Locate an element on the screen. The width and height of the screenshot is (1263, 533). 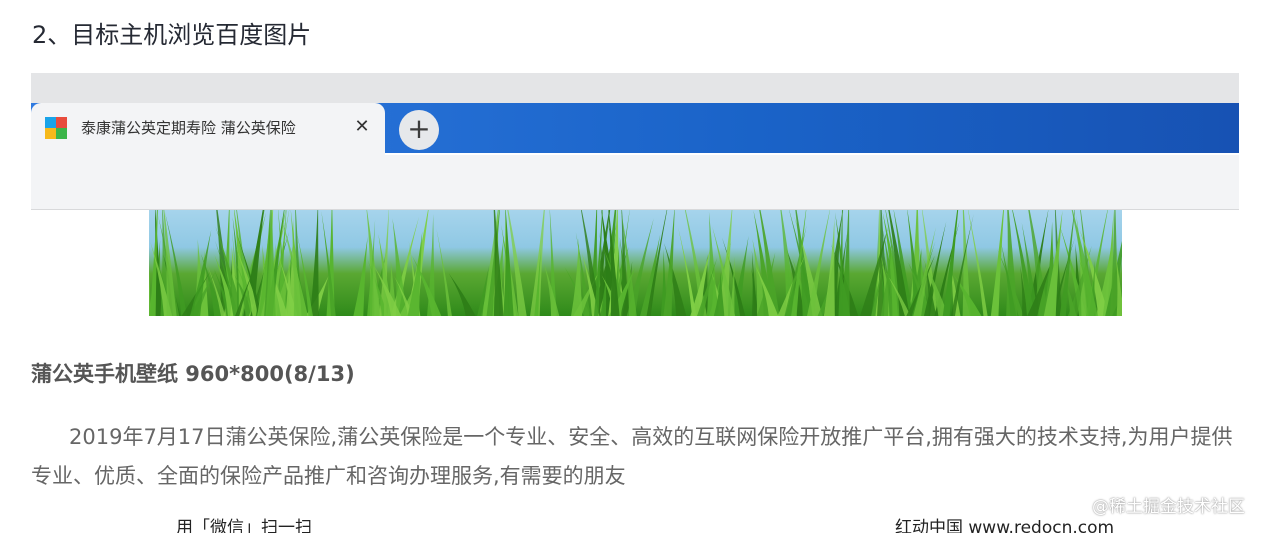
watermark: @稀土掘金技术社区 is located at coordinates (1168, 507).